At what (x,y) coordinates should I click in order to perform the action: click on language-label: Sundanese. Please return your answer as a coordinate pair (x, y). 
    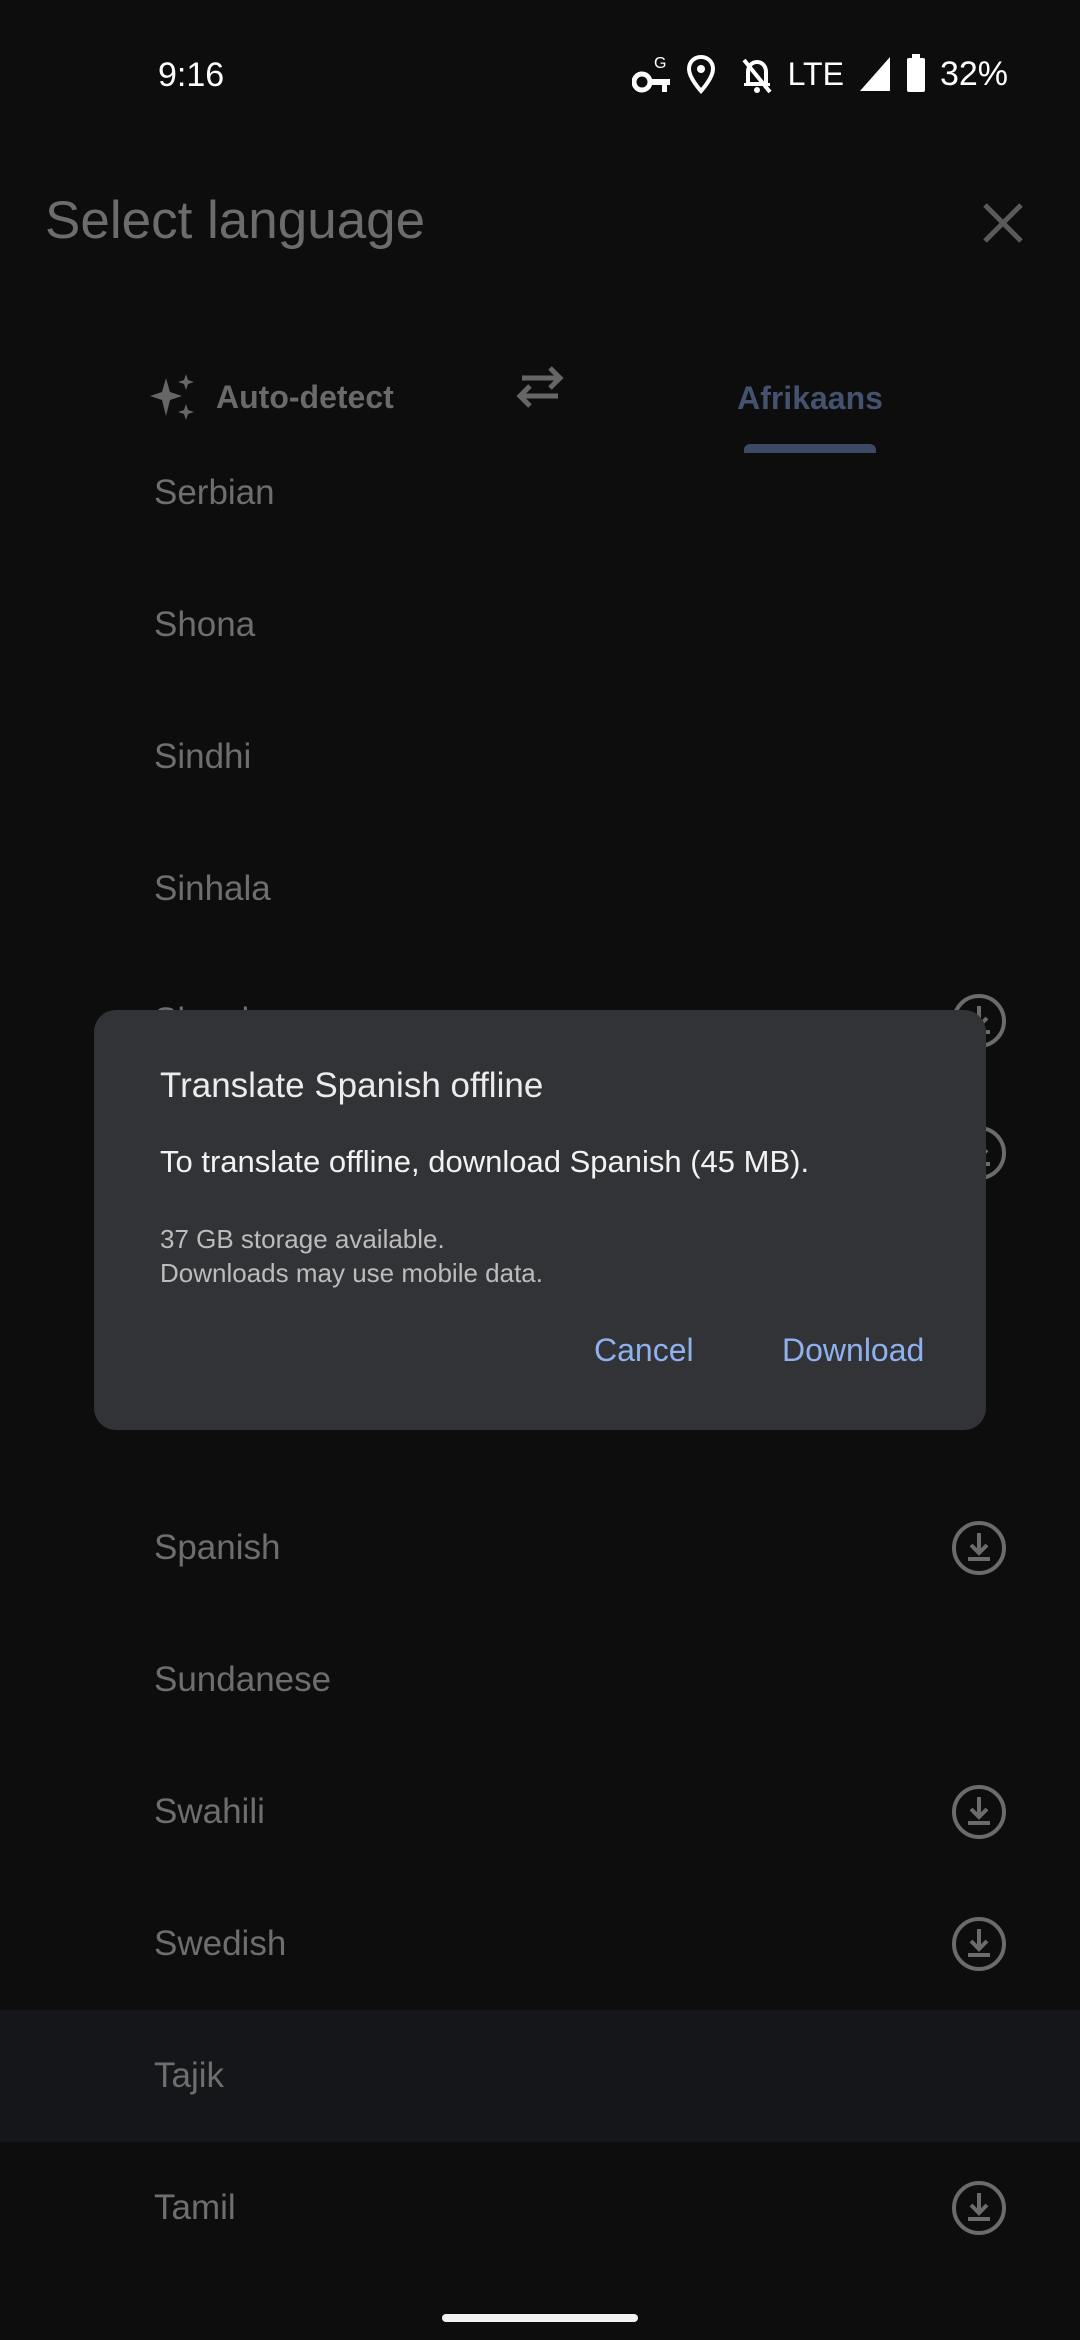
    Looking at the image, I should click on (243, 1679).